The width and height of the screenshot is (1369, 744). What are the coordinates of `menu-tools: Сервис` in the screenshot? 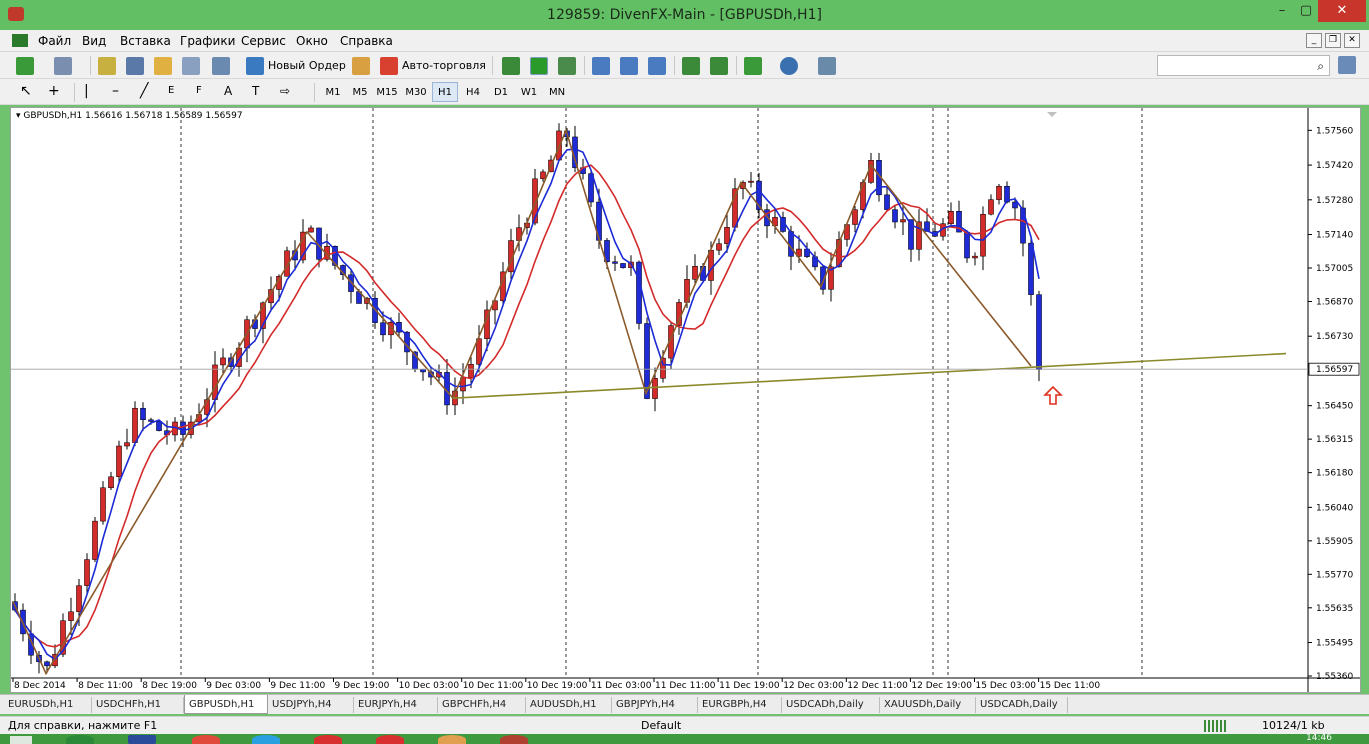 It's located at (263, 41).